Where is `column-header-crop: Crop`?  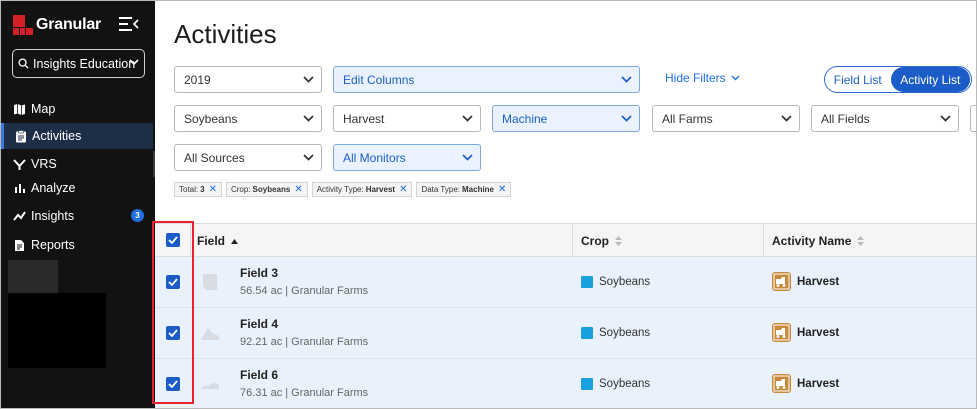
column-header-crop: Crop is located at coordinates (601, 241).